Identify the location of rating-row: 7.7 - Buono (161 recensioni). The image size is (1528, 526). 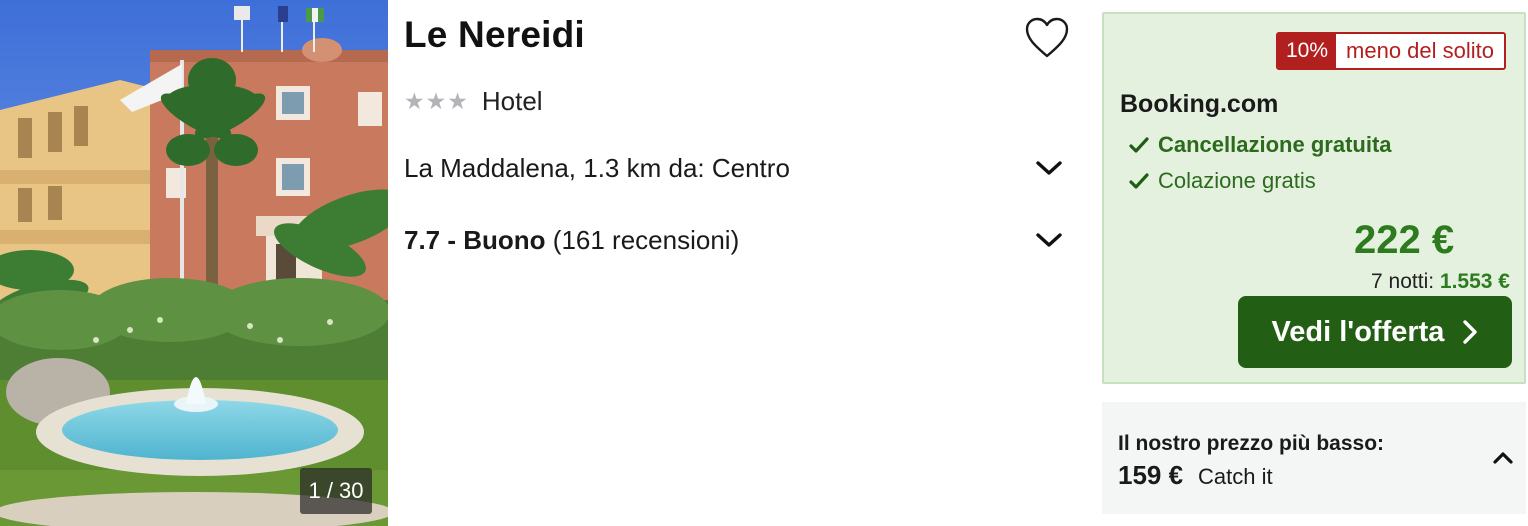
(734, 240).